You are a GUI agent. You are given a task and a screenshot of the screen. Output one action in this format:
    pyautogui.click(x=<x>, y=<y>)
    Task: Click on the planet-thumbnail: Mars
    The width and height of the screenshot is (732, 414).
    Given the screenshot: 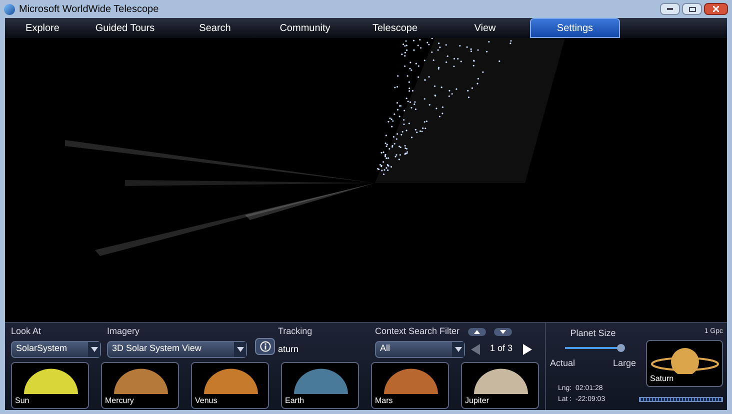 What is the action you would take?
    pyautogui.click(x=410, y=385)
    